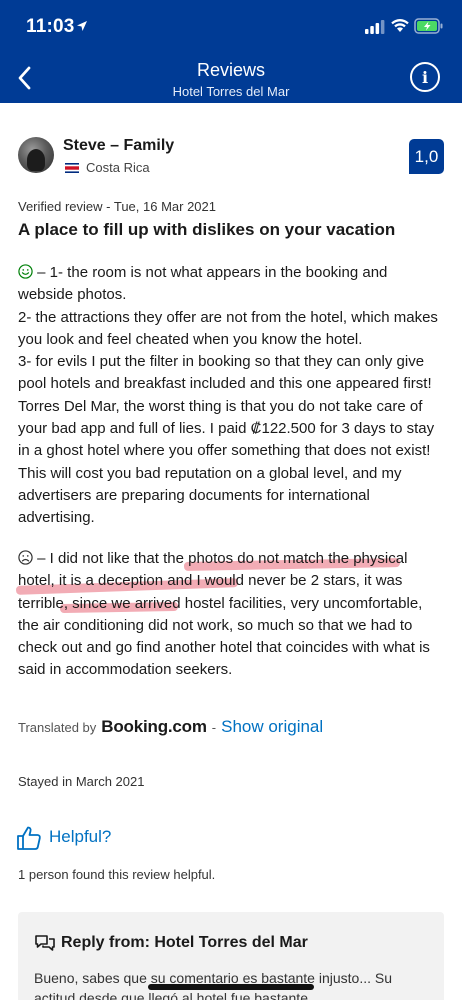 This screenshot has height=1000, width=462. What do you see at coordinates (154, 726) in the screenshot?
I see `booking-logo: Booking.com` at bounding box center [154, 726].